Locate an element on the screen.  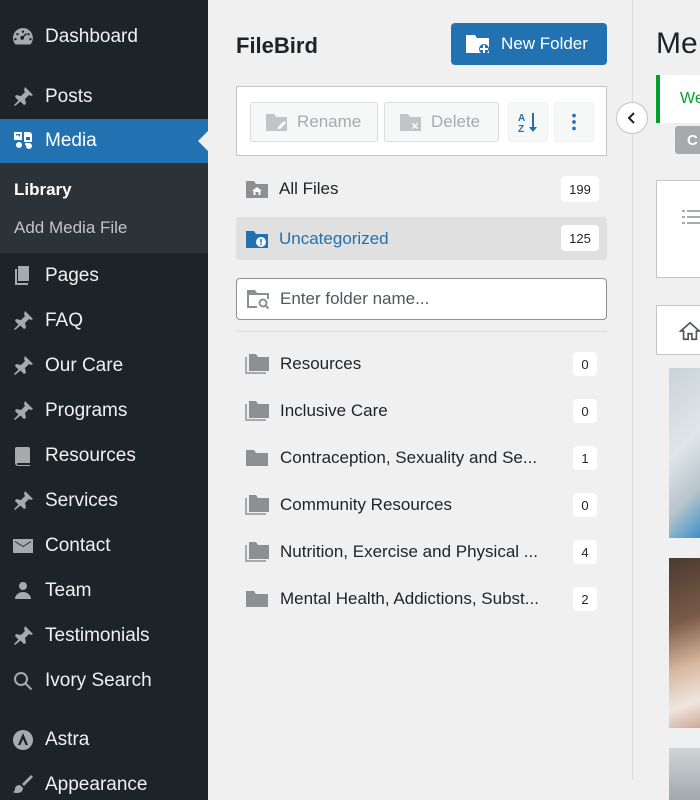
rename-label: Rename is located at coordinates (329, 121).